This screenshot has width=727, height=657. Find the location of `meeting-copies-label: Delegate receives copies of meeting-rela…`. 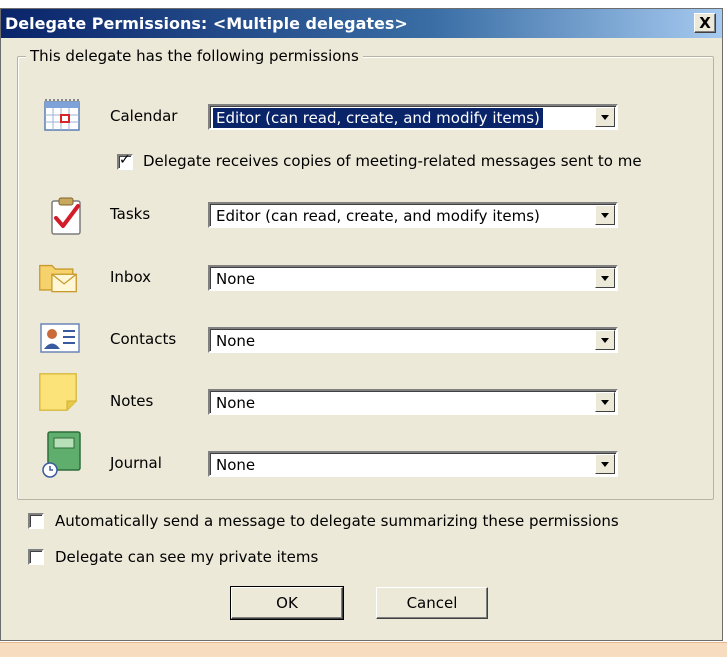

meeting-copies-label: Delegate receives copies of meeting-rela… is located at coordinates (392, 161).